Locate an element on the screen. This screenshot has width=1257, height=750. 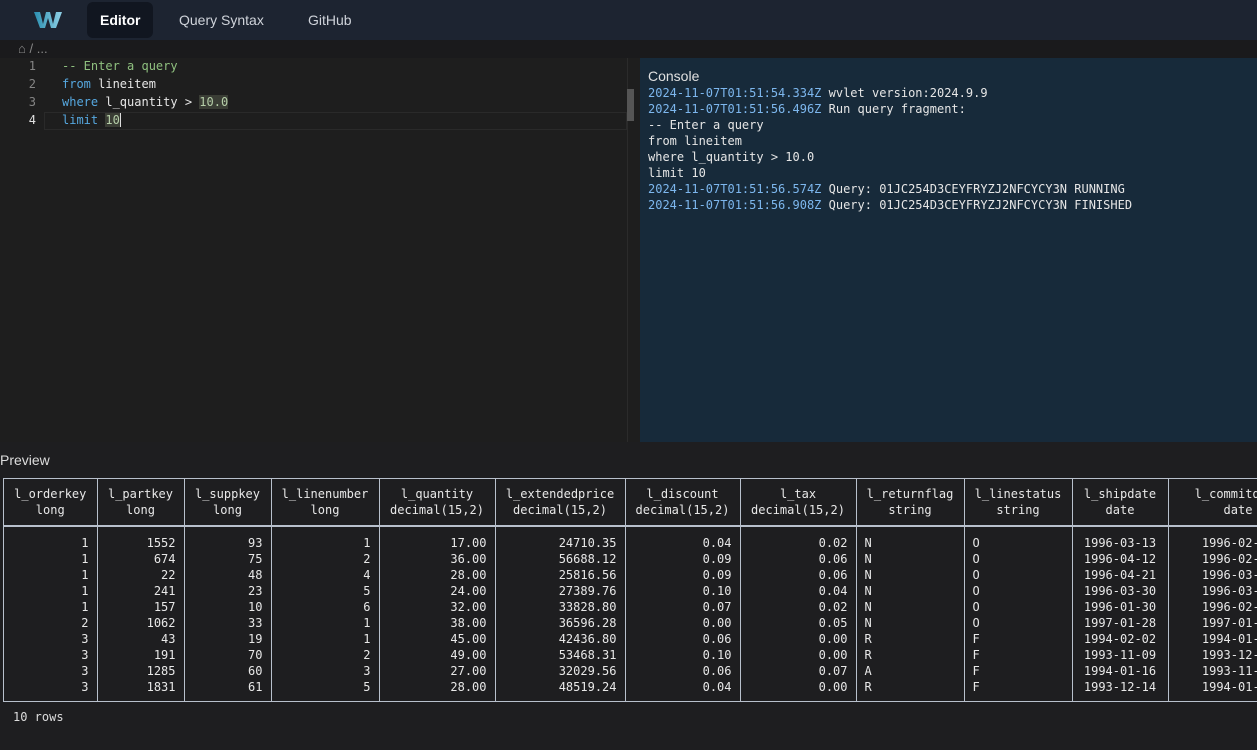
top-nav: Editor Query Syntax GitHub is located at coordinates (628, 20).